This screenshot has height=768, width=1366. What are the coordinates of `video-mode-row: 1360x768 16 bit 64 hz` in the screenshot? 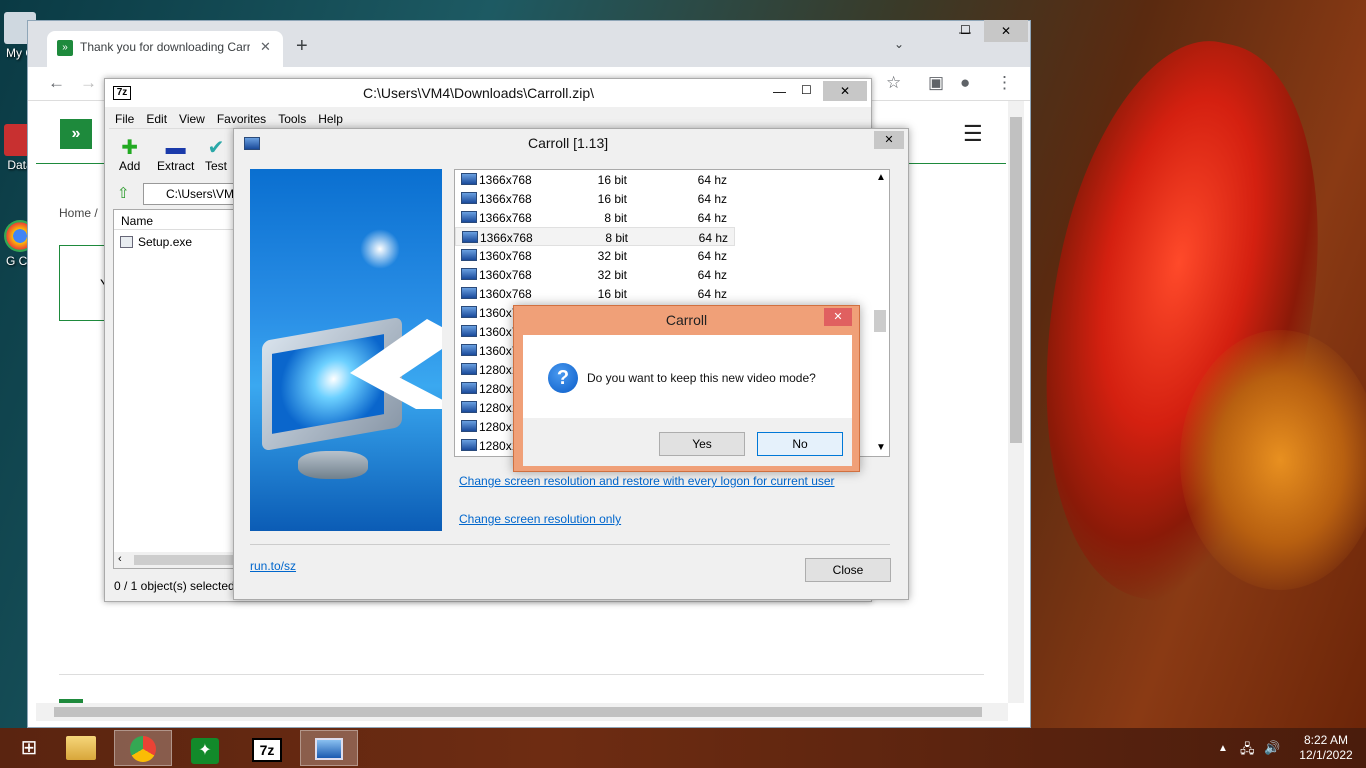 It's located at (595, 293).